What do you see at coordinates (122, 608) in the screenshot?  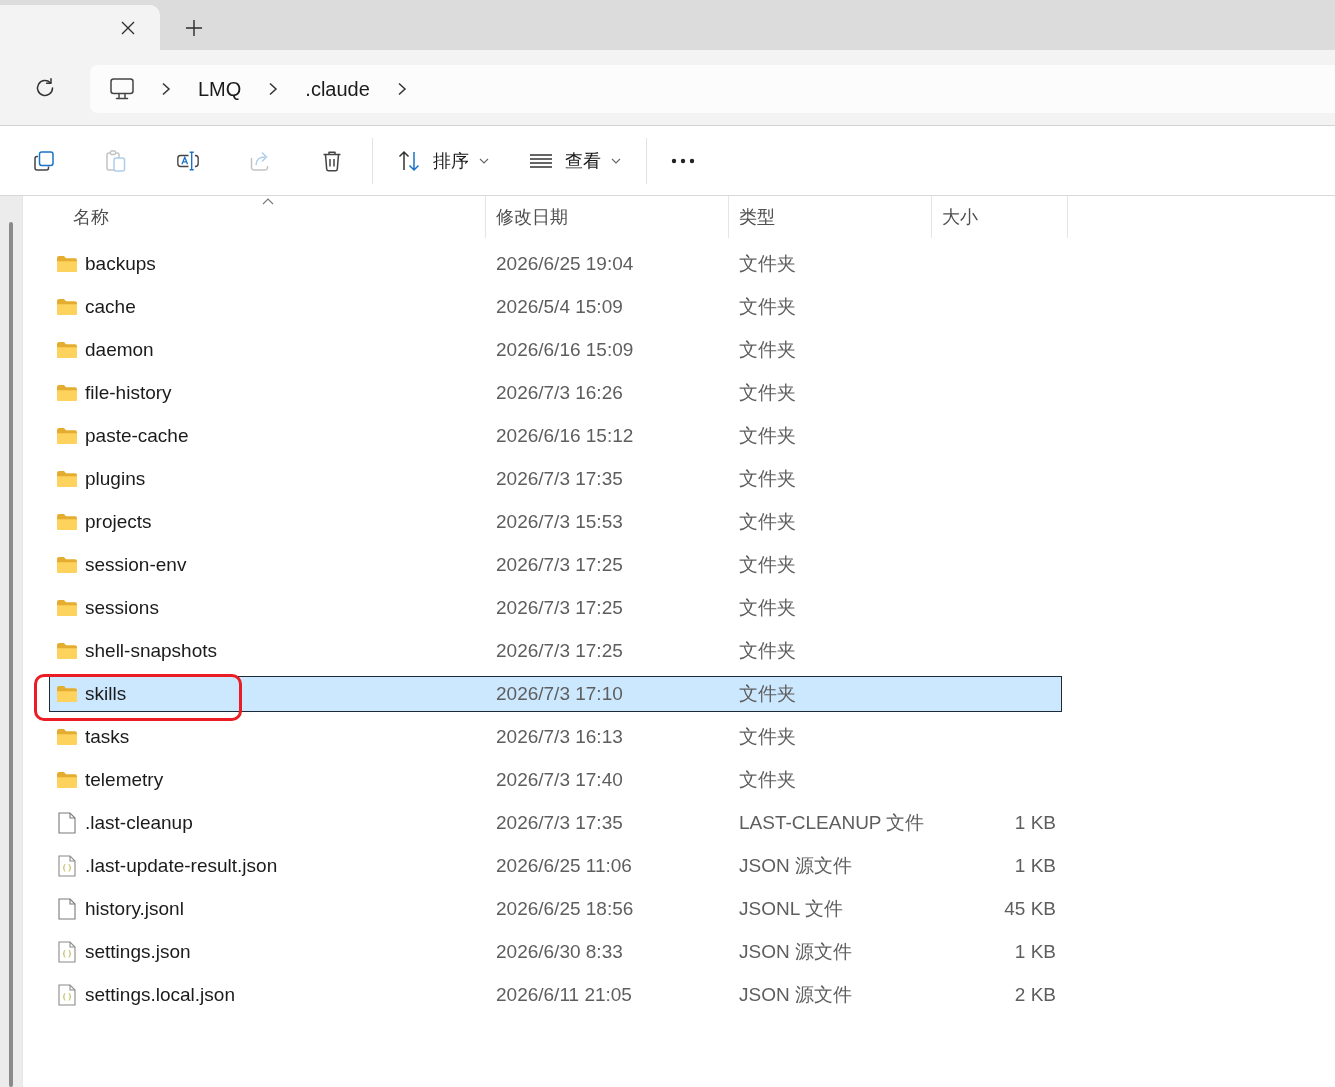 I see `file-name: sessions` at bounding box center [122, 608].